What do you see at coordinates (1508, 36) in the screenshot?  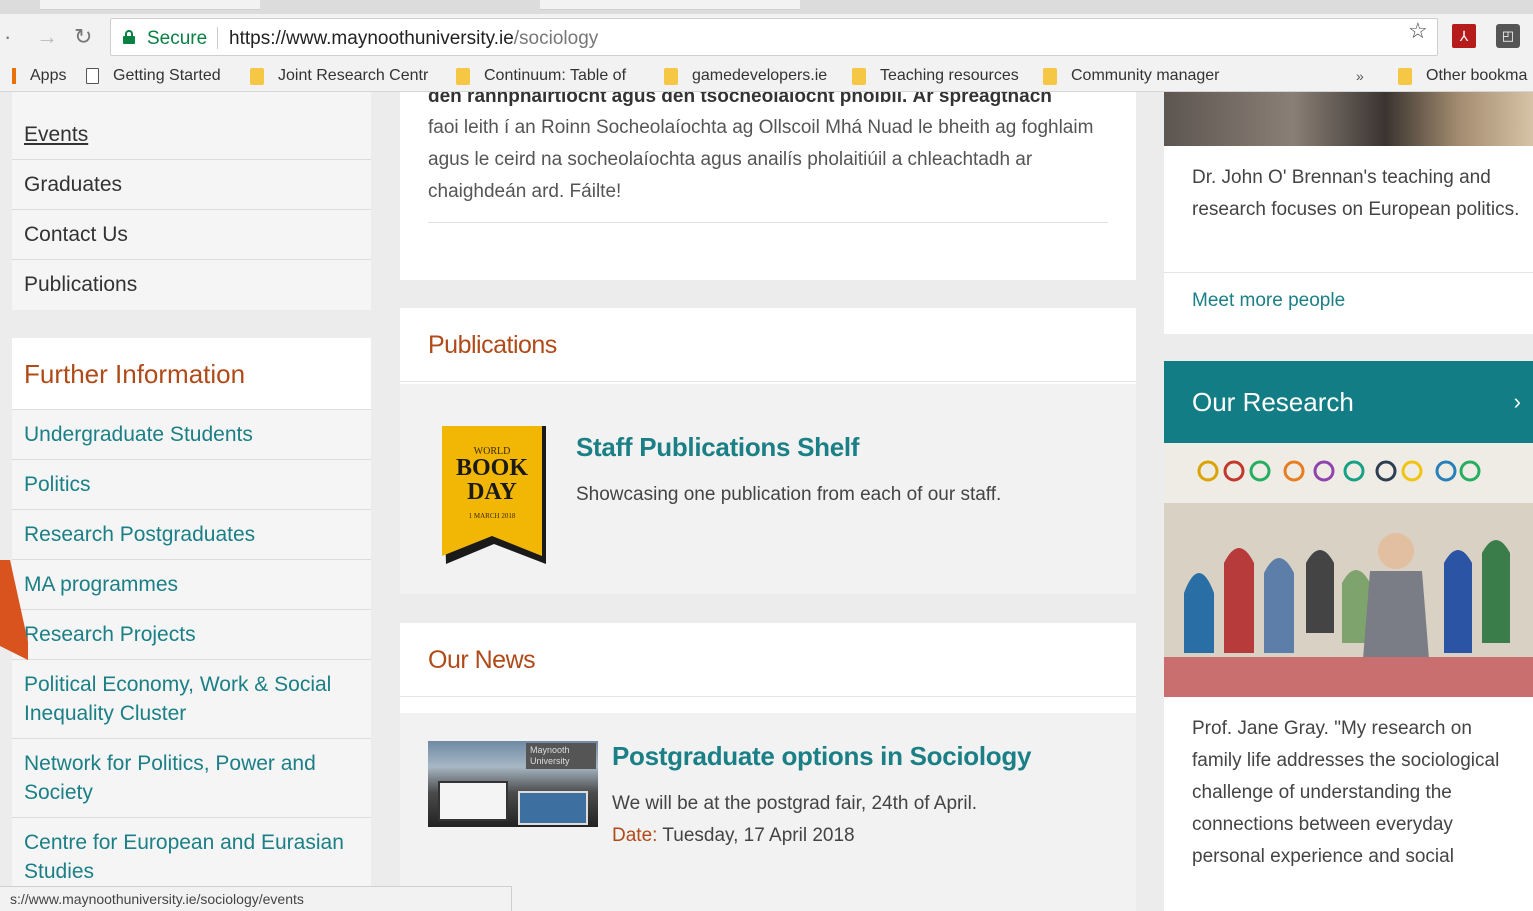 I see `extension-icon: ◰` at bounding box center [1508, 36].